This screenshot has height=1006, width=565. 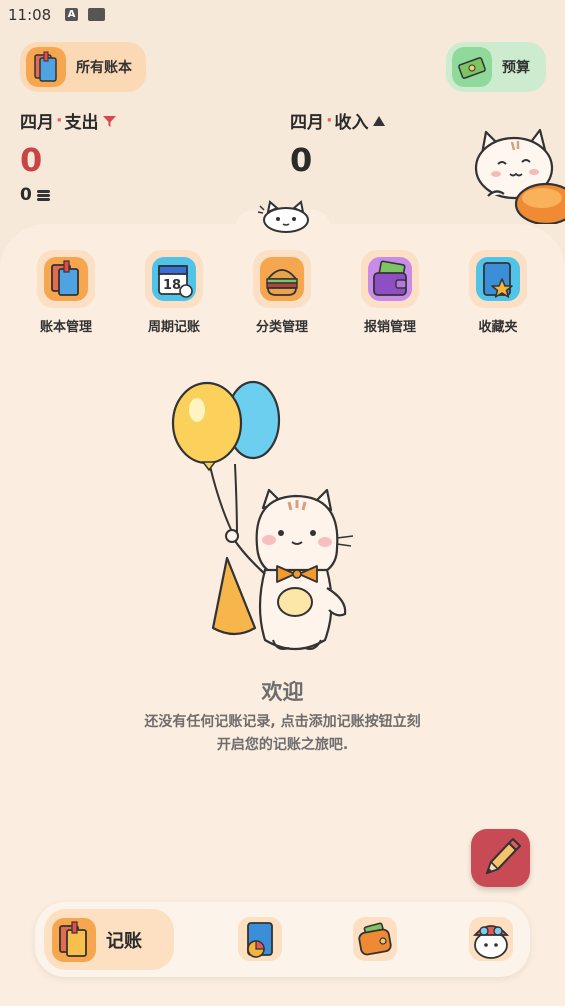 What do you see at coordinates (516, 68) in the screenshot?
I see `budget-label: 预算` at bounding box center [516, 68].